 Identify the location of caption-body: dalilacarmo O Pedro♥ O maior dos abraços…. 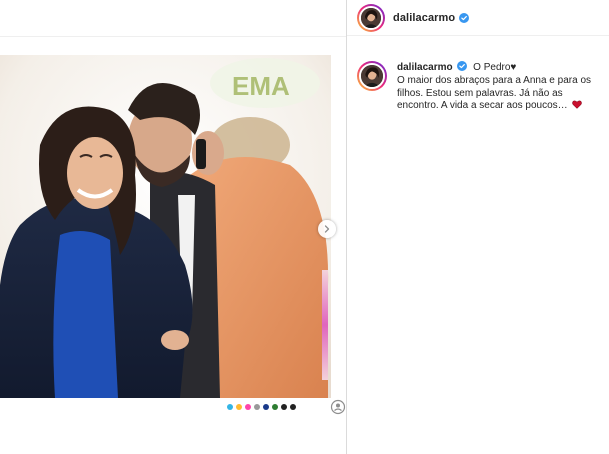
(502, 87).